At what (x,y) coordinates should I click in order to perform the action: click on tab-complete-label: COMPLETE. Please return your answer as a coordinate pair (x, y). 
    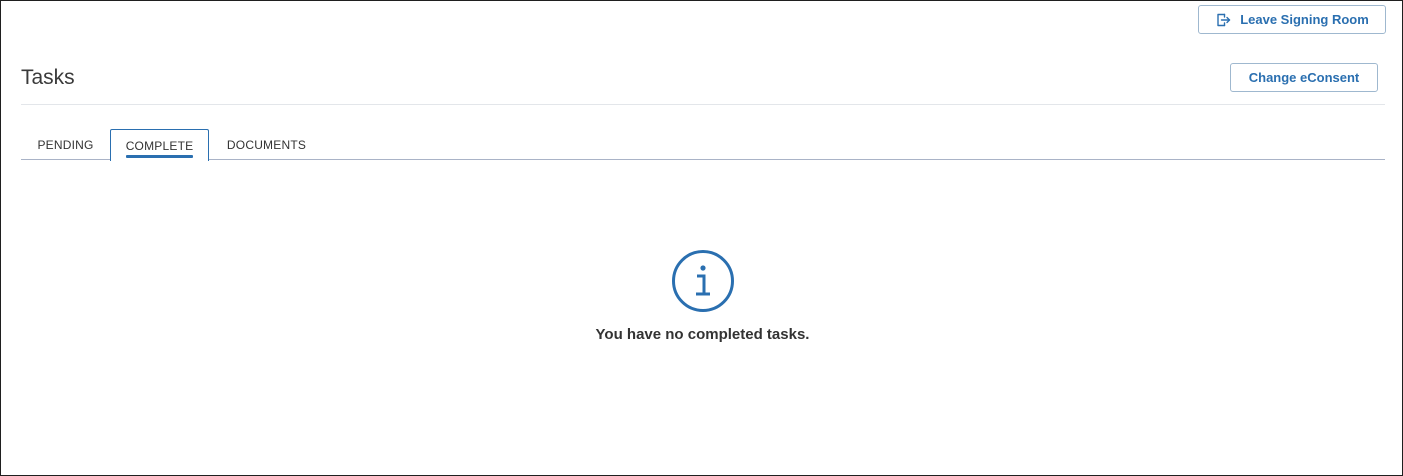
    Looking at the image, I should click on (159, 145).